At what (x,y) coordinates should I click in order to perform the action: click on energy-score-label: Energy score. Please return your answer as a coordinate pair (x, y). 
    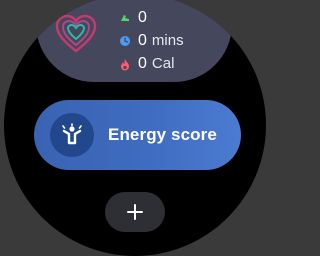
    Looking at the image, I should click on (162, 134).